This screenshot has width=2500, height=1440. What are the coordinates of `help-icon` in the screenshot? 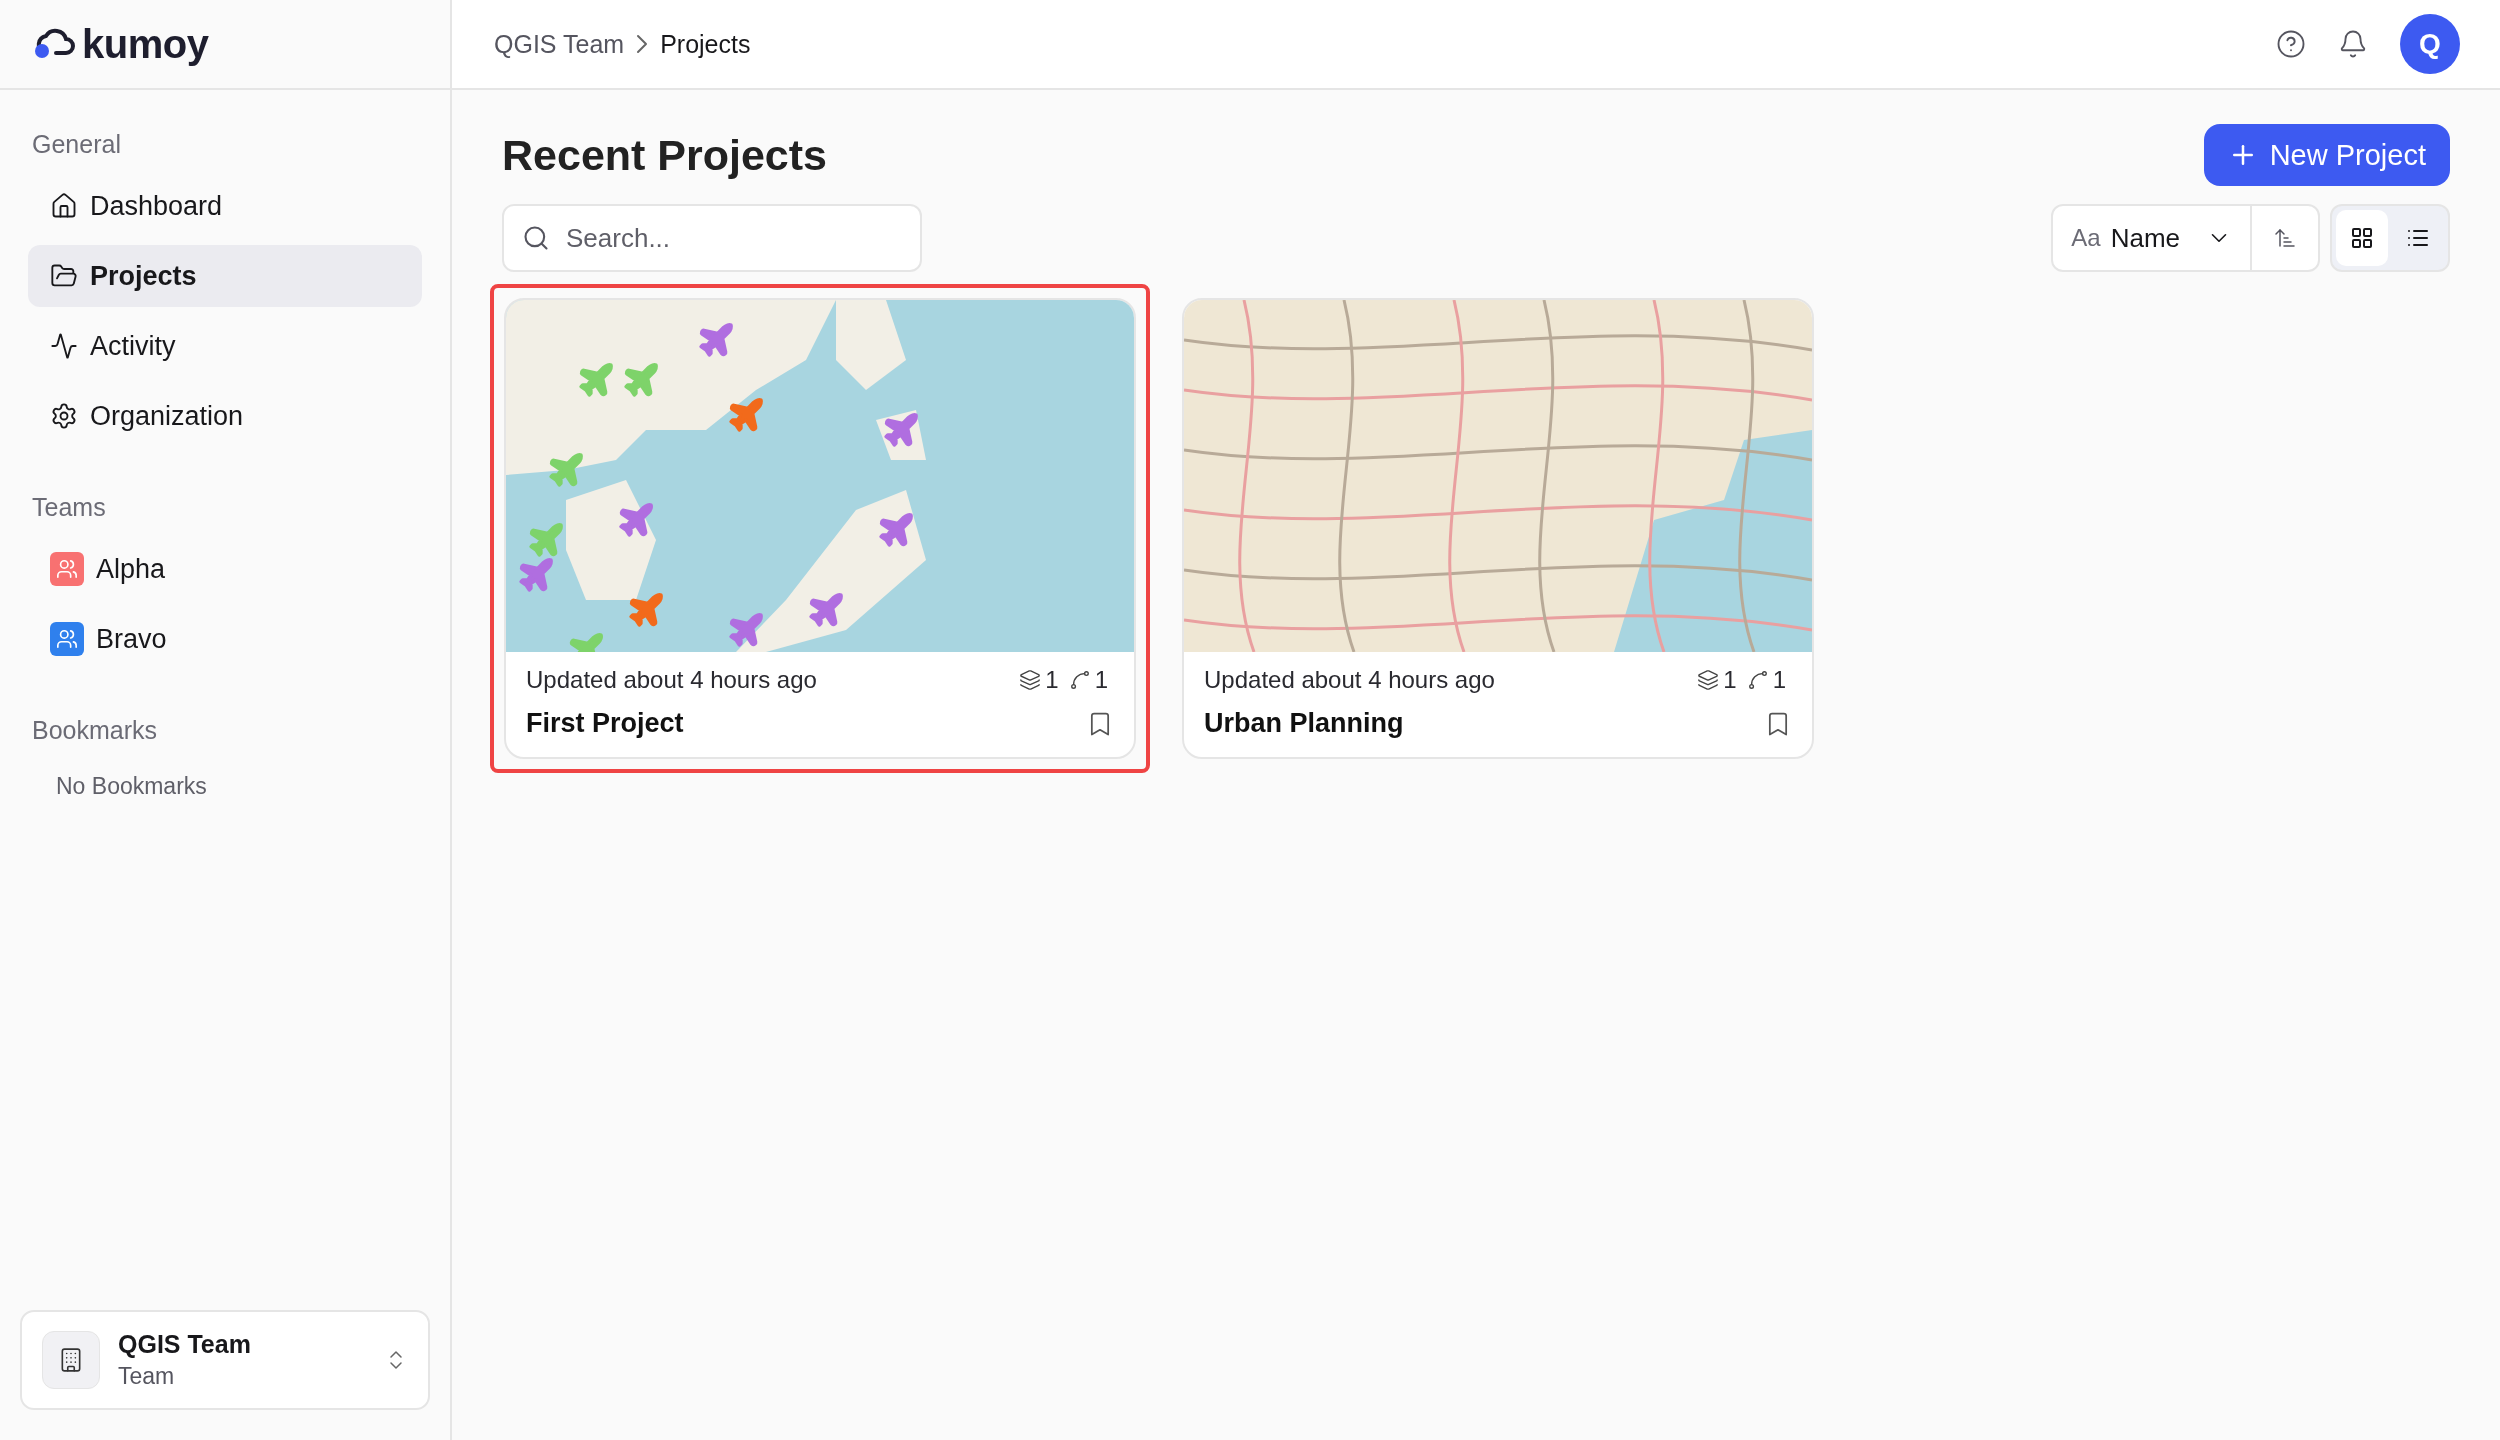 It's located at (2291, 44).